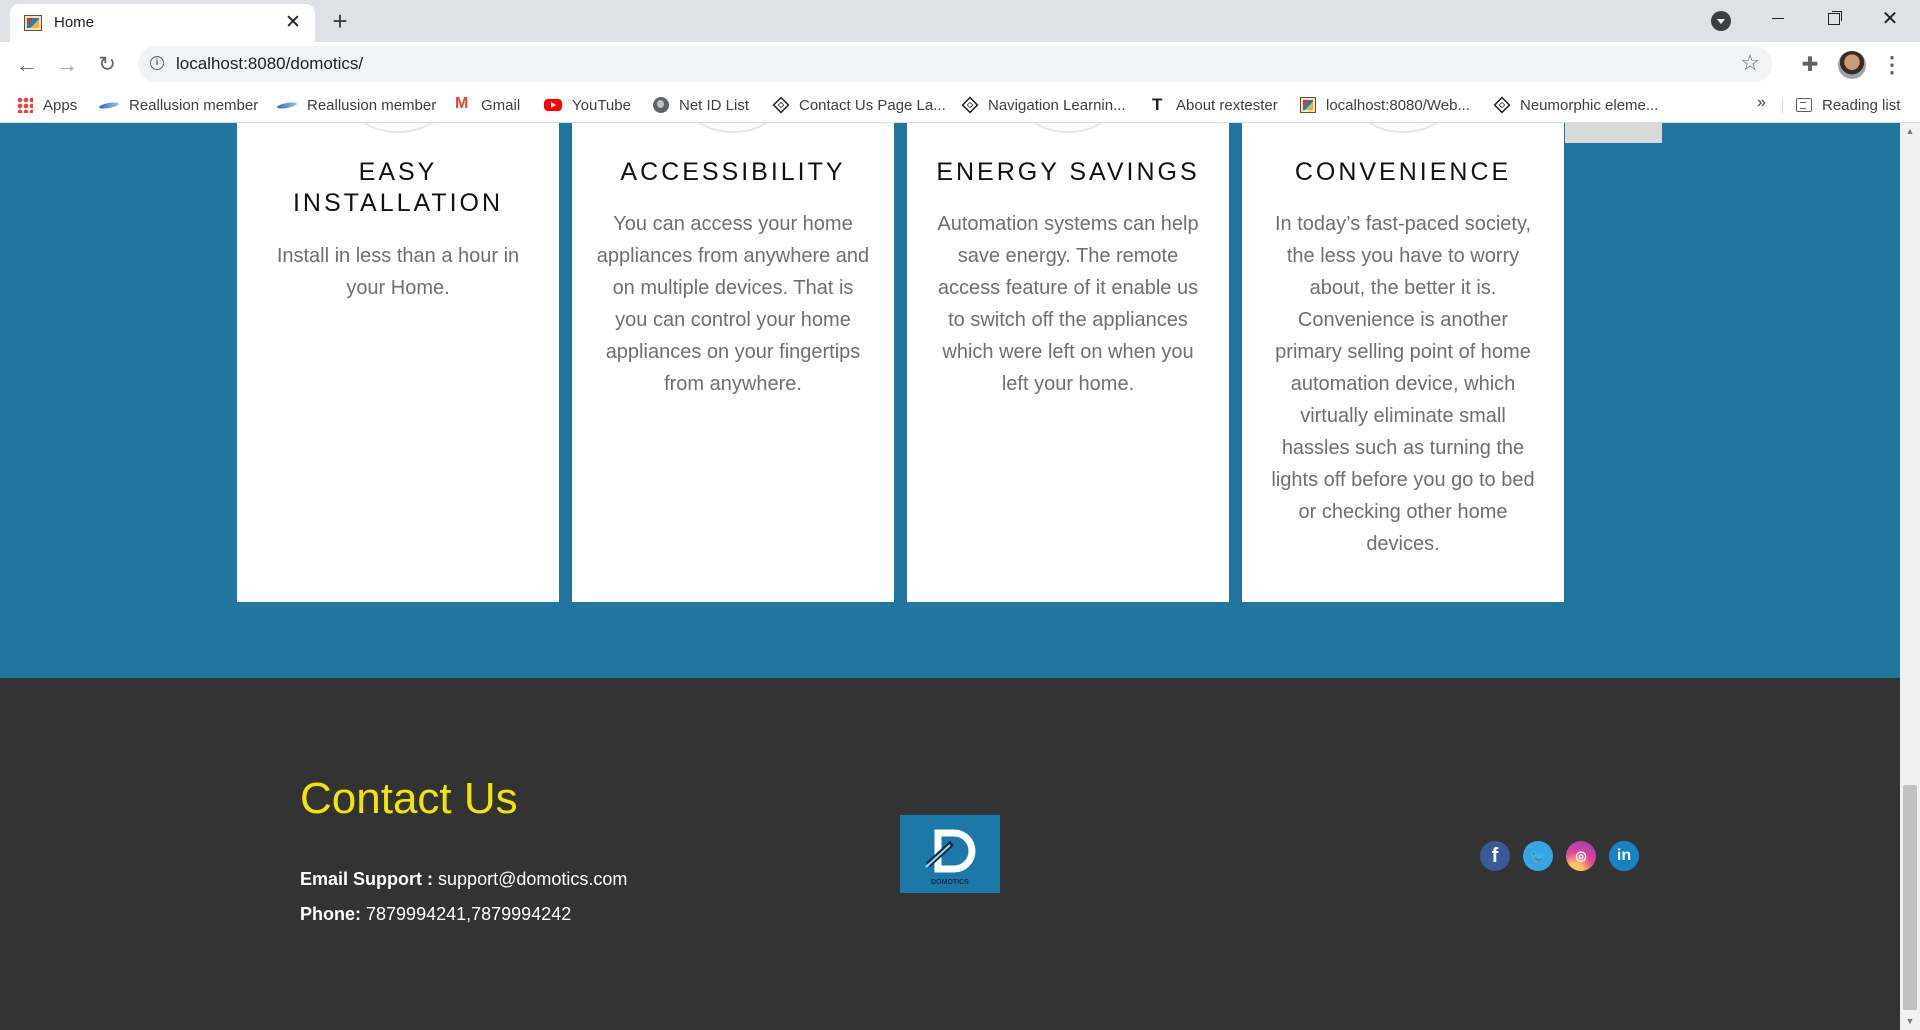 The height and width of the screenshot is (1030, 1920). I want to click on minimize-button, so click(1778, 20).